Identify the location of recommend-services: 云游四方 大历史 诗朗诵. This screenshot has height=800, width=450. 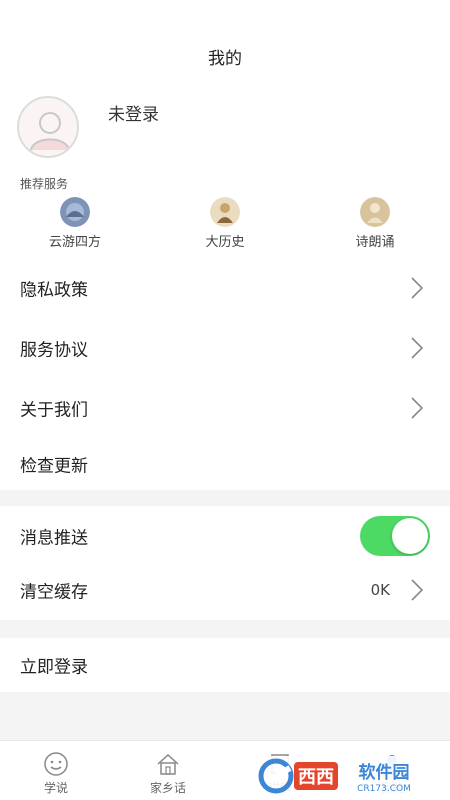
(225, 225).